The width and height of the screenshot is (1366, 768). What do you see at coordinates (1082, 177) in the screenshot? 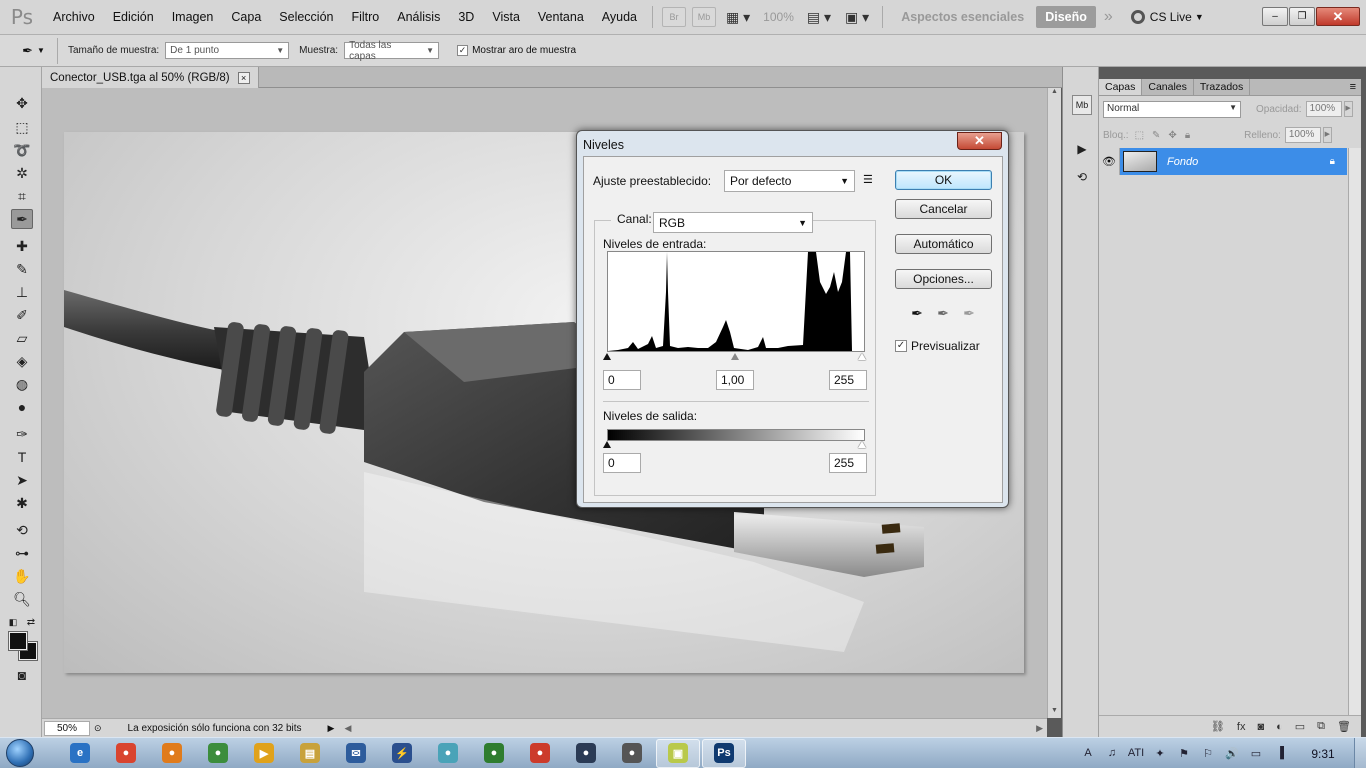
I see `history-panel-icon: ⟲` at bounding box center [1082, 177].